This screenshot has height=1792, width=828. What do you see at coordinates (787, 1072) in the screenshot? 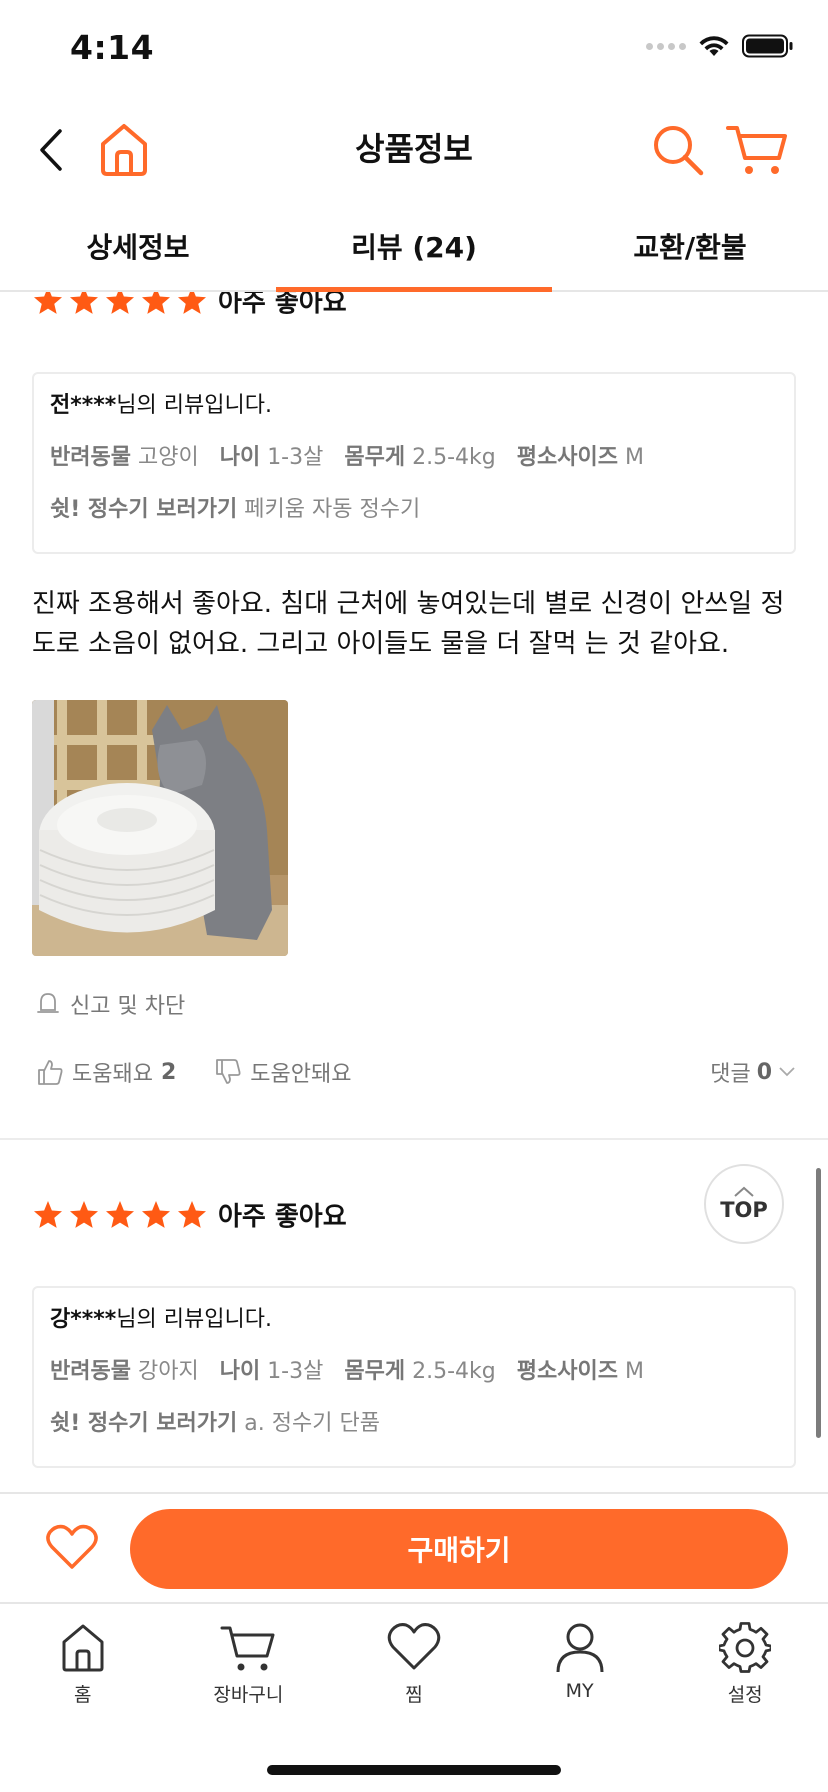
I see `chevron-down-icon` at bounding box center [787, 1072].